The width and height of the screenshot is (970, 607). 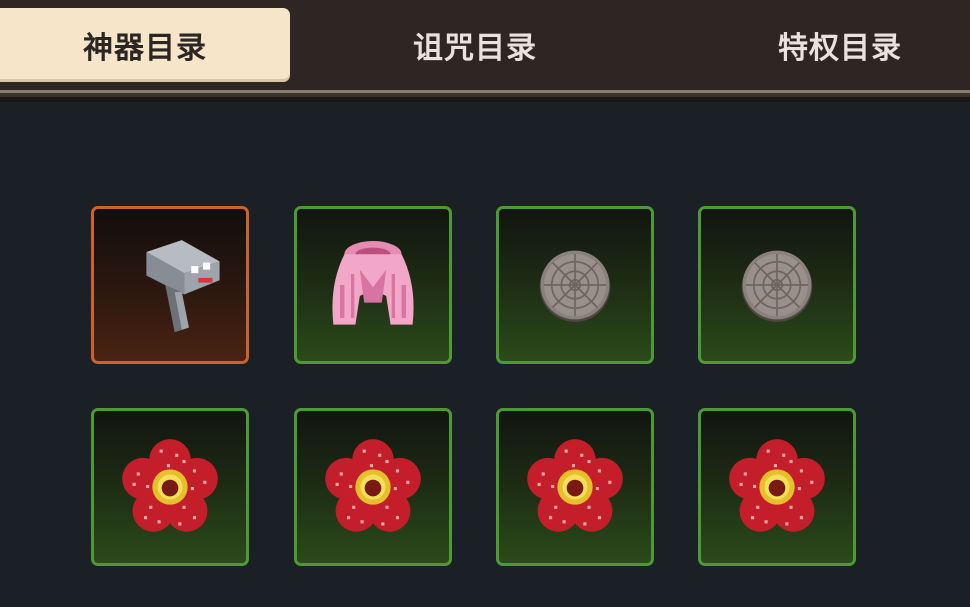 I want to click on item-slot-pistol-camera, so click(x=170, y=285).